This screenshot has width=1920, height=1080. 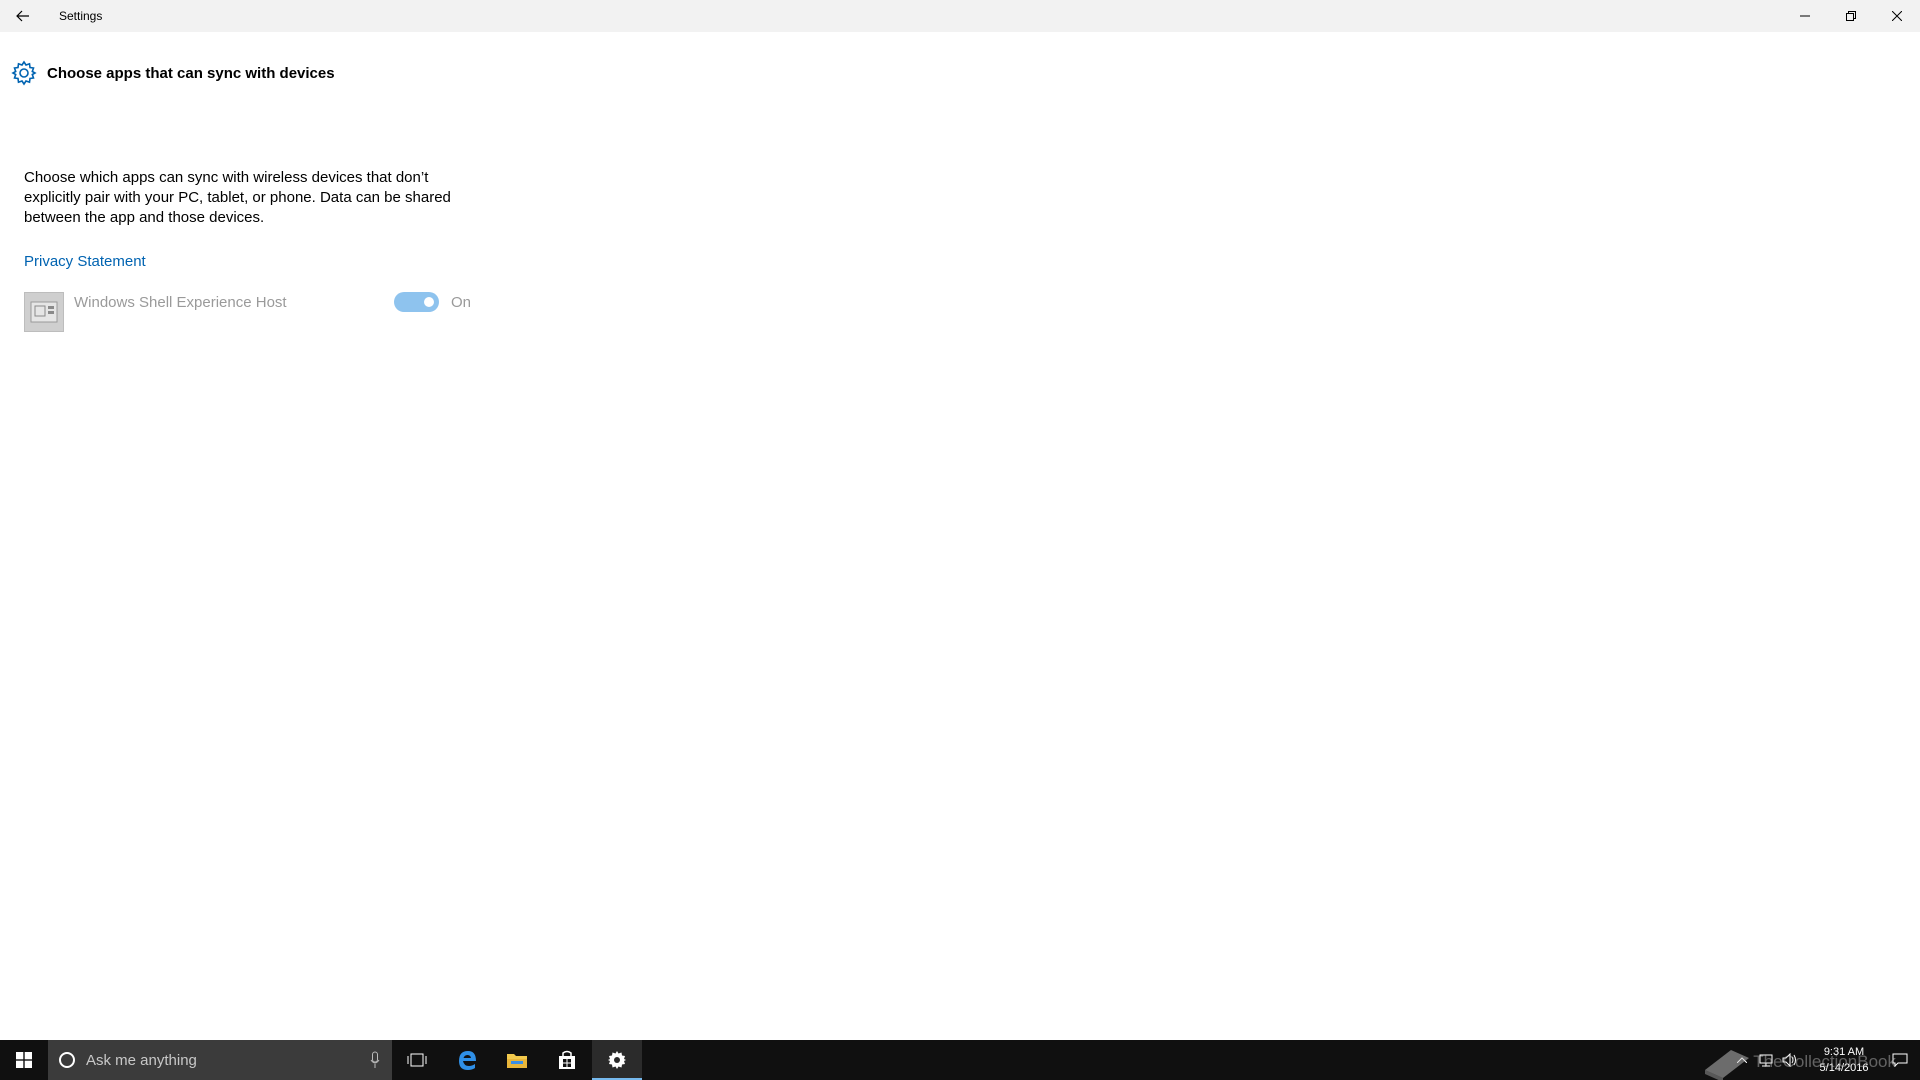 I want to click on start-button, so click(x=24, y=1060).